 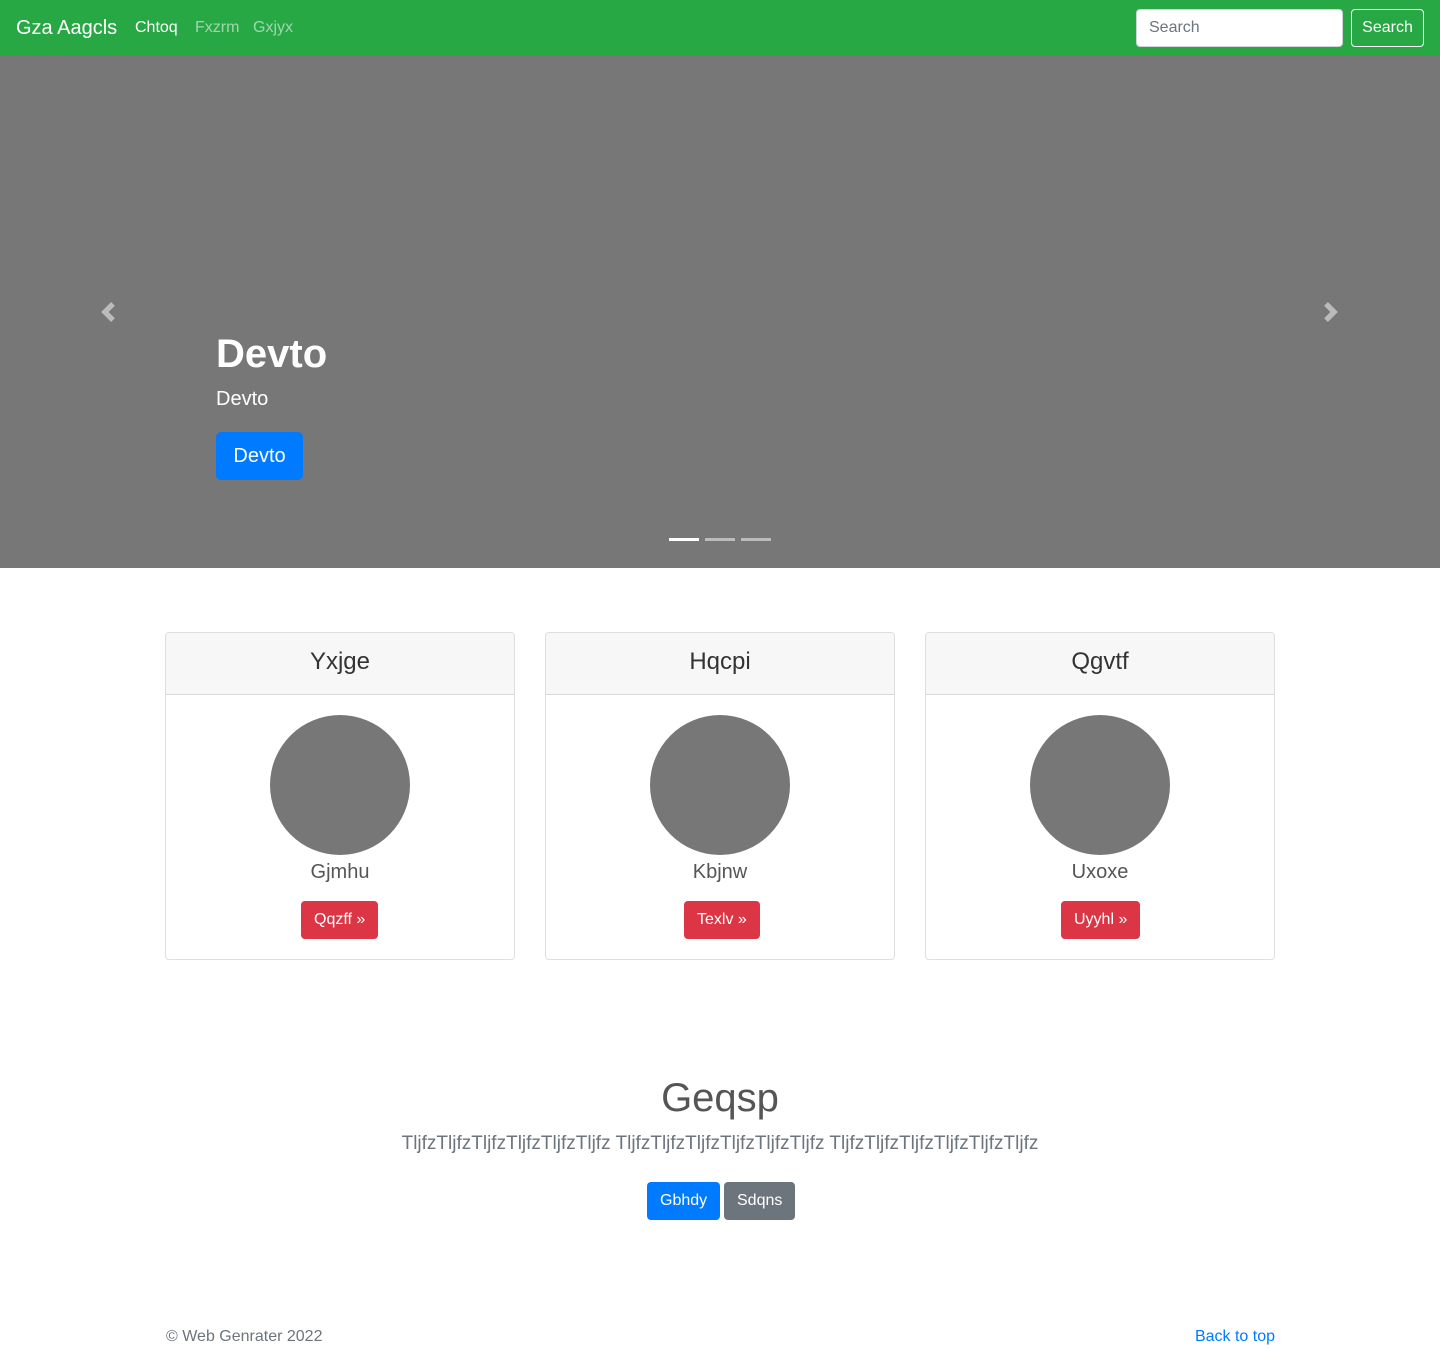 I want to click on section-title: Geqsp, so click(x=720, y=1098).